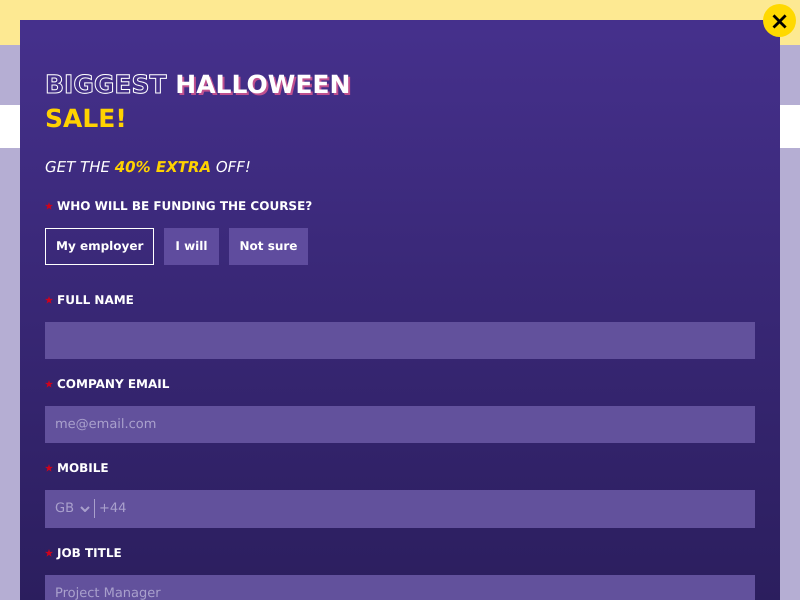 The height and width of the screenshot is (600, 800). I want to click on funding-option-button: I will, so click(191, 246).